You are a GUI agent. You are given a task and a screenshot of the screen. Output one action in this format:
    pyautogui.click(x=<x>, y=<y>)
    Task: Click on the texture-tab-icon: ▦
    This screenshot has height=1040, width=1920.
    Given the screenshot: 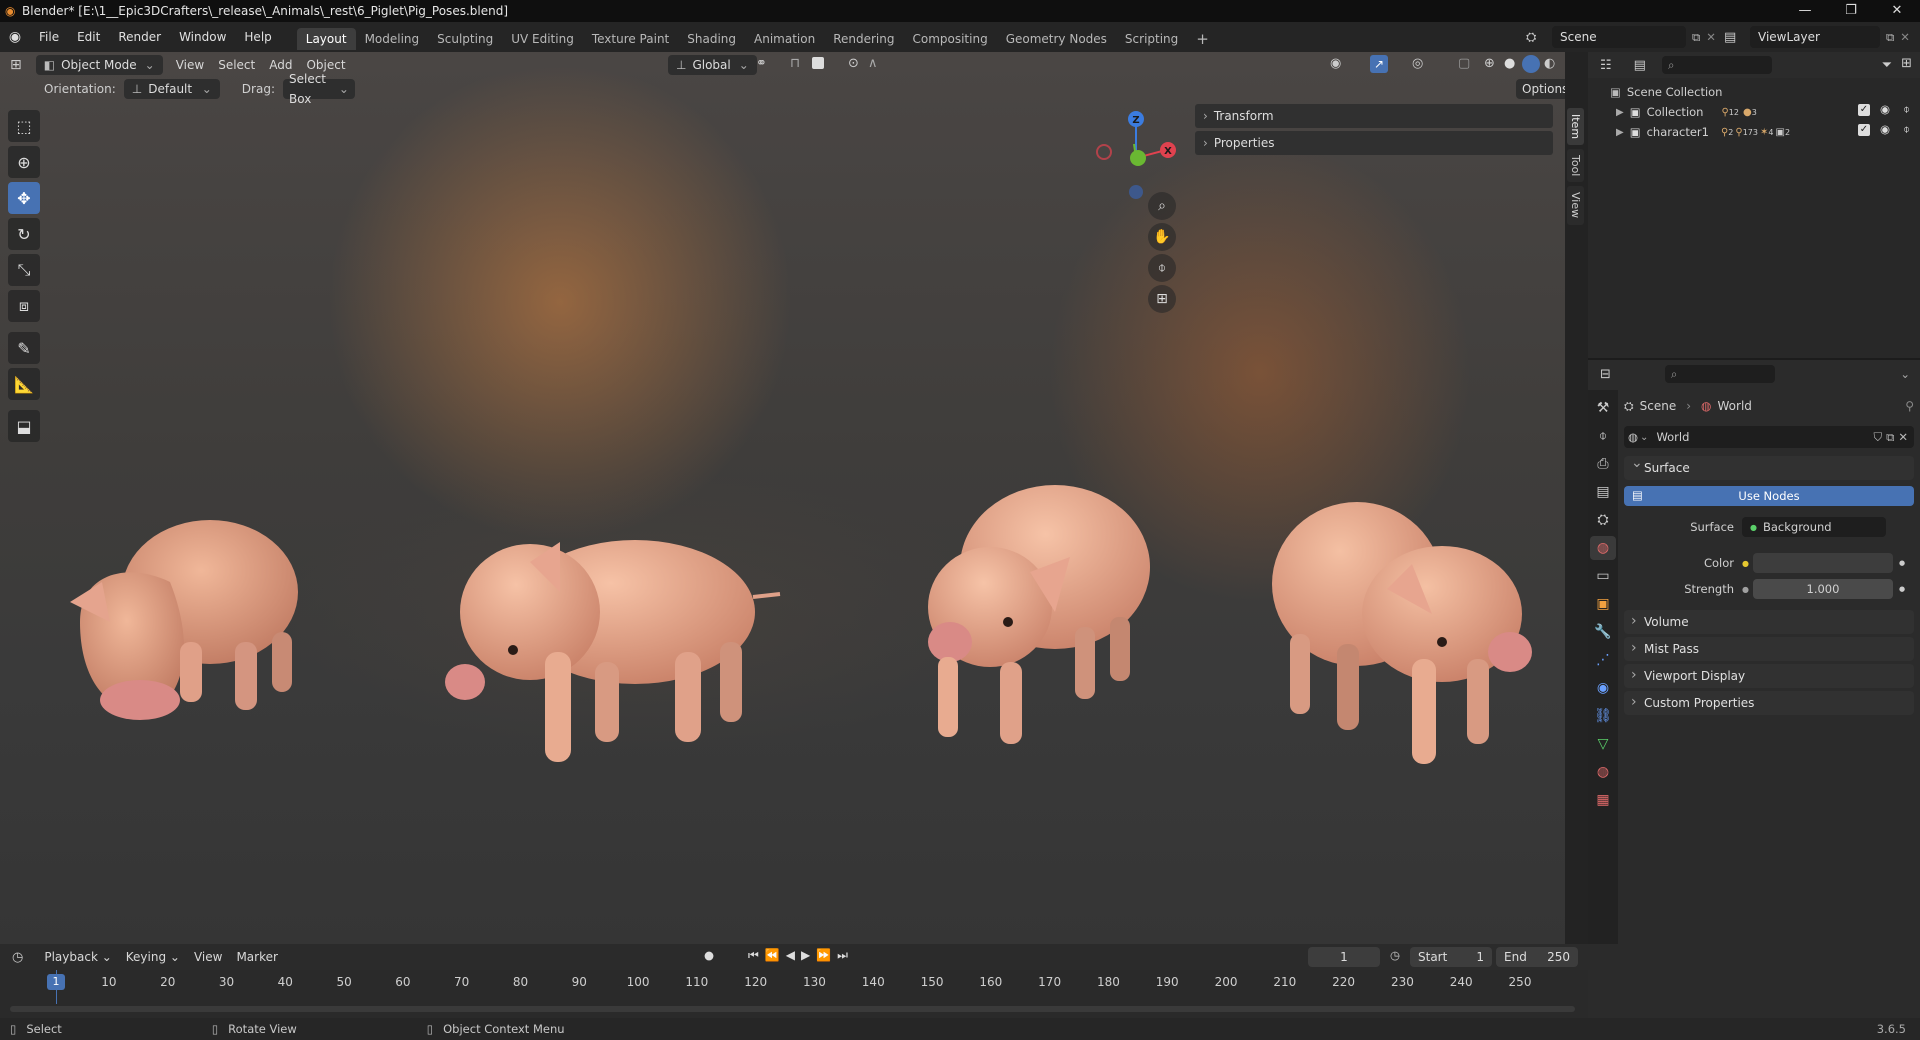 What is the action you would take?
    pyautogui.click(x=1603, y=800)
    